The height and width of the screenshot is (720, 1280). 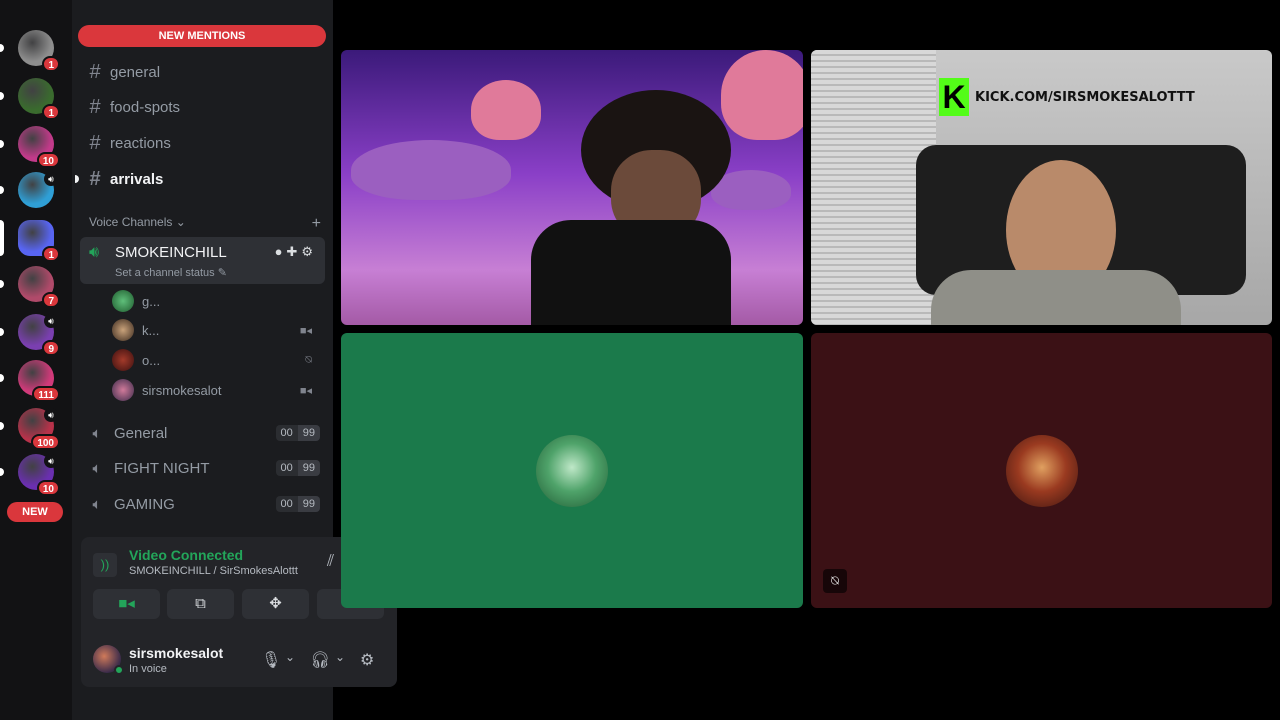 What do you see at coordinates (97, 504) in the screenshot?
I see `speaker-icon: 🔈︎` at bounding box center [97, 504].